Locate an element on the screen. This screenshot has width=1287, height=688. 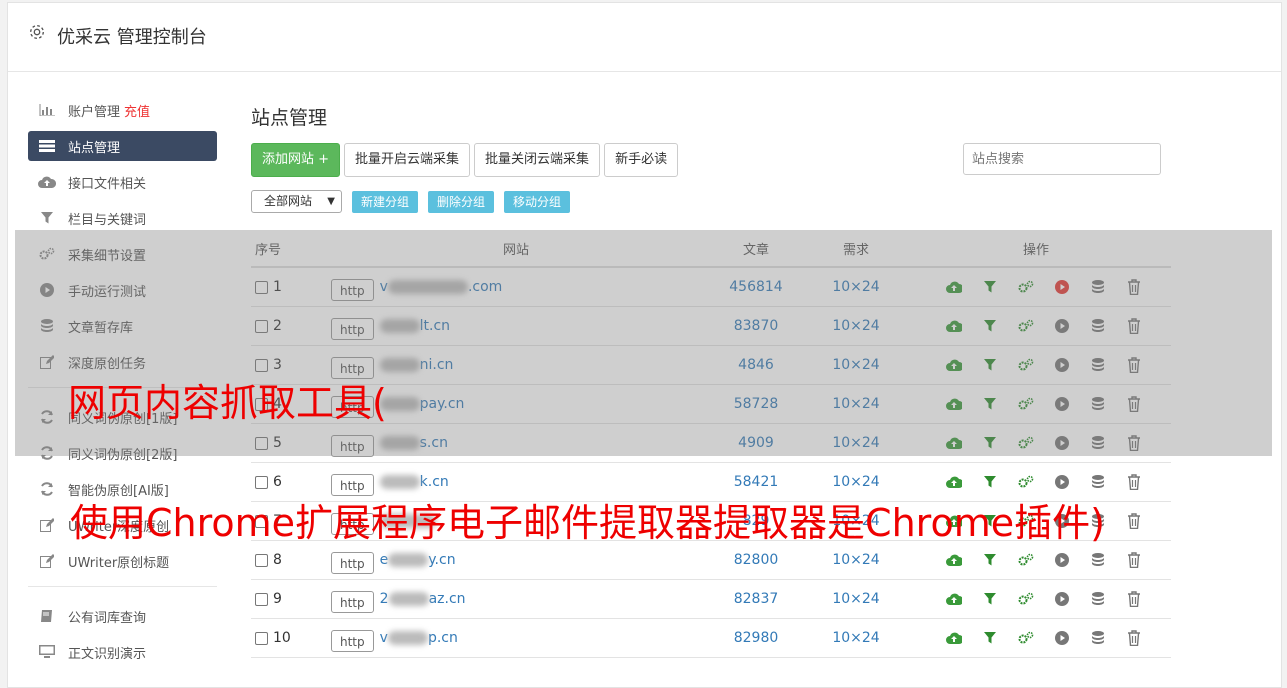
sidebar-item-1: 站点管理 is located at coordinates (122, 146).